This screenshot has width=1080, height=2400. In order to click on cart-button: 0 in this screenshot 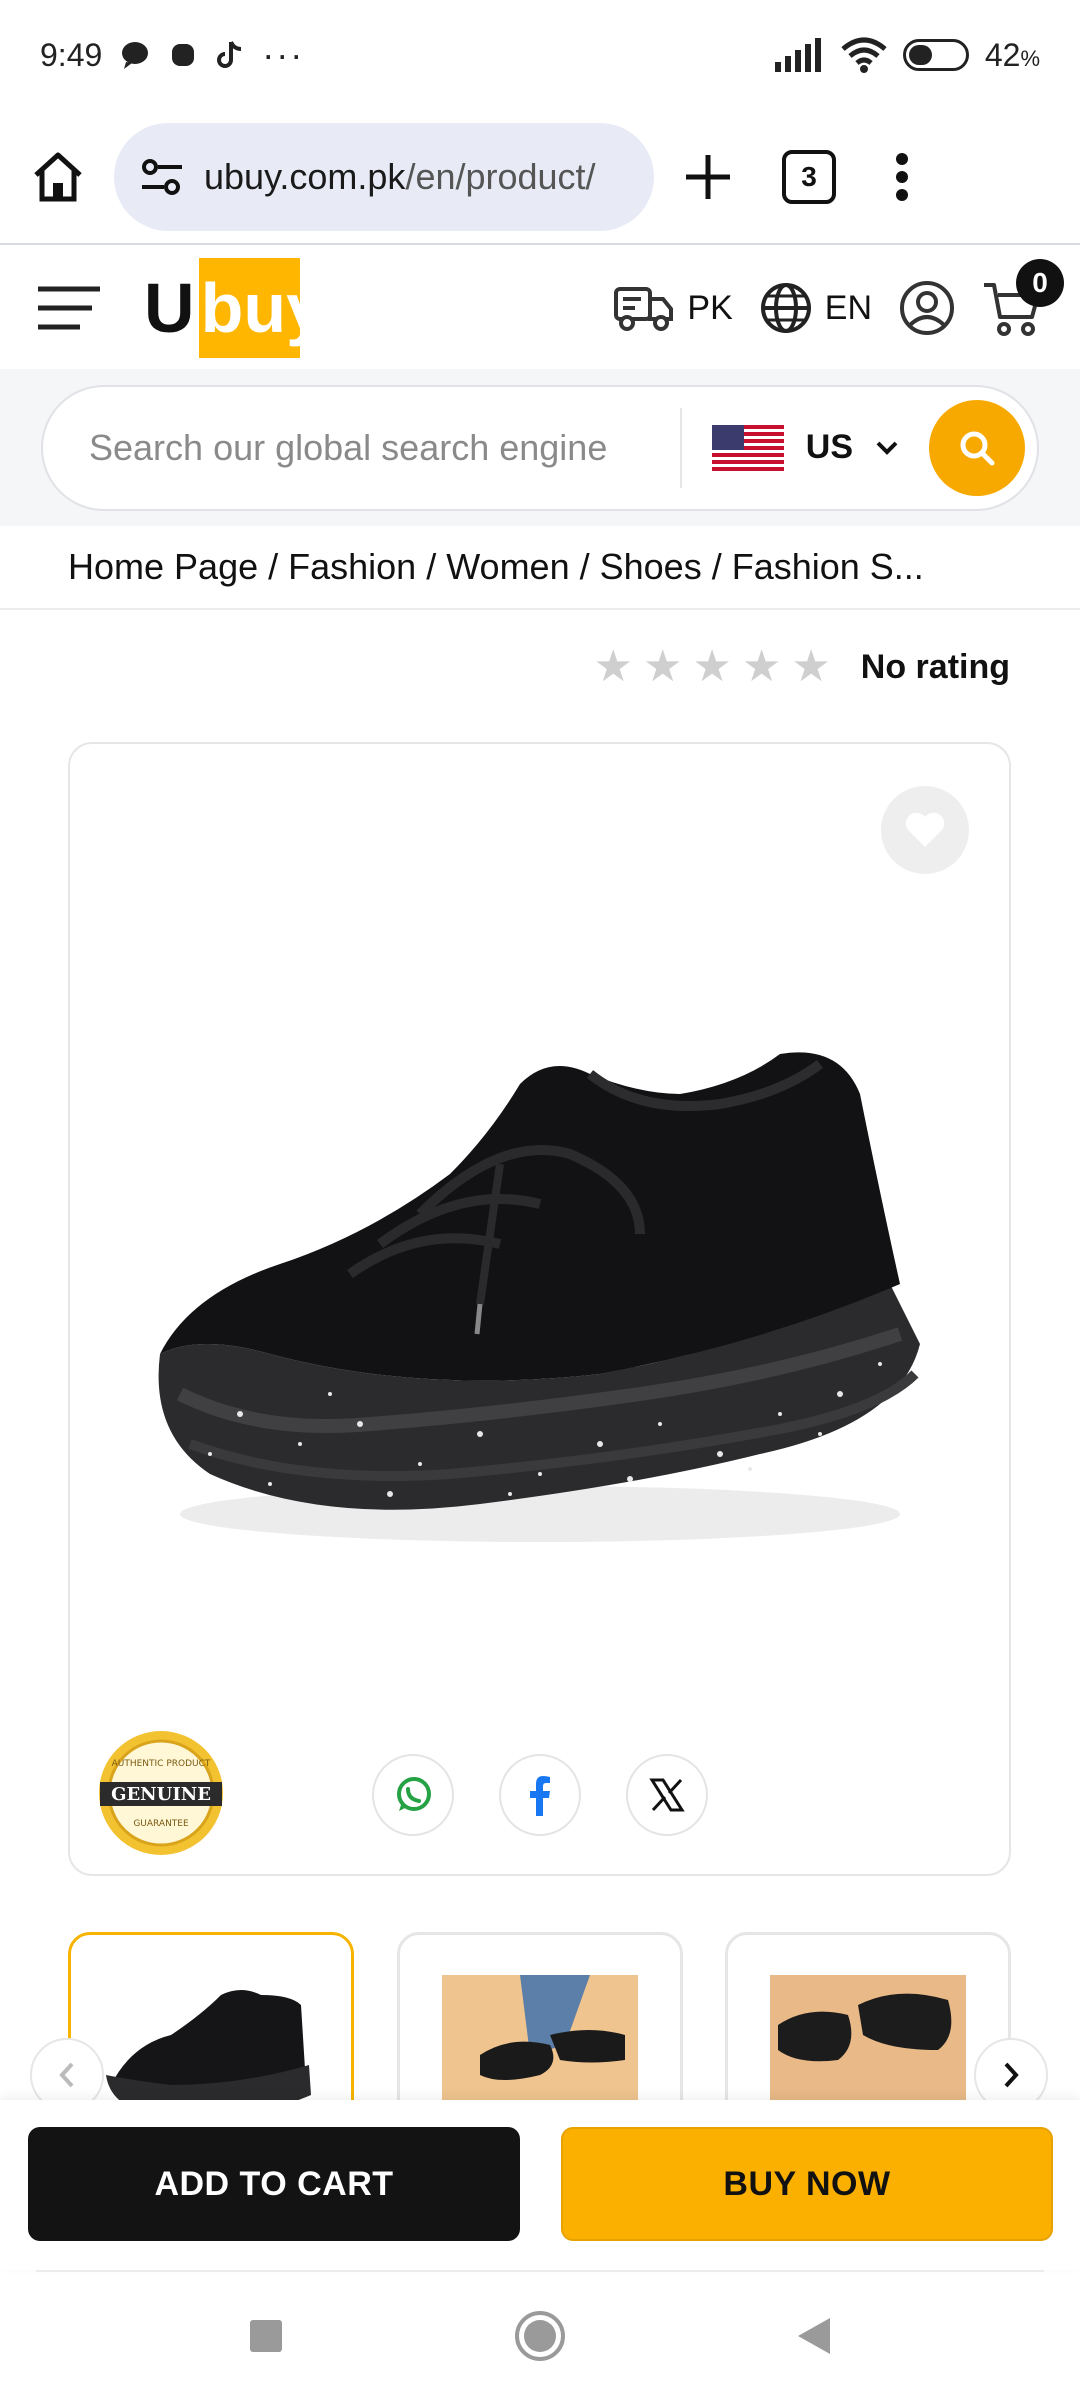, I will do `click(1023, 298)`.